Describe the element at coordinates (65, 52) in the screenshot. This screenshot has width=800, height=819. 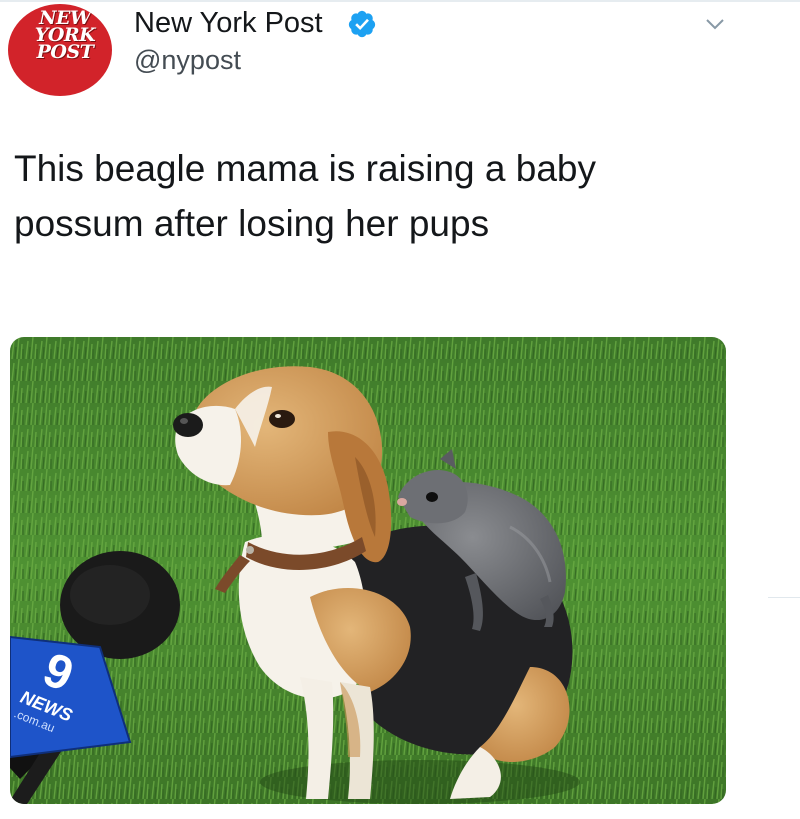
I see `avatar-logo-line: POST` at that location.